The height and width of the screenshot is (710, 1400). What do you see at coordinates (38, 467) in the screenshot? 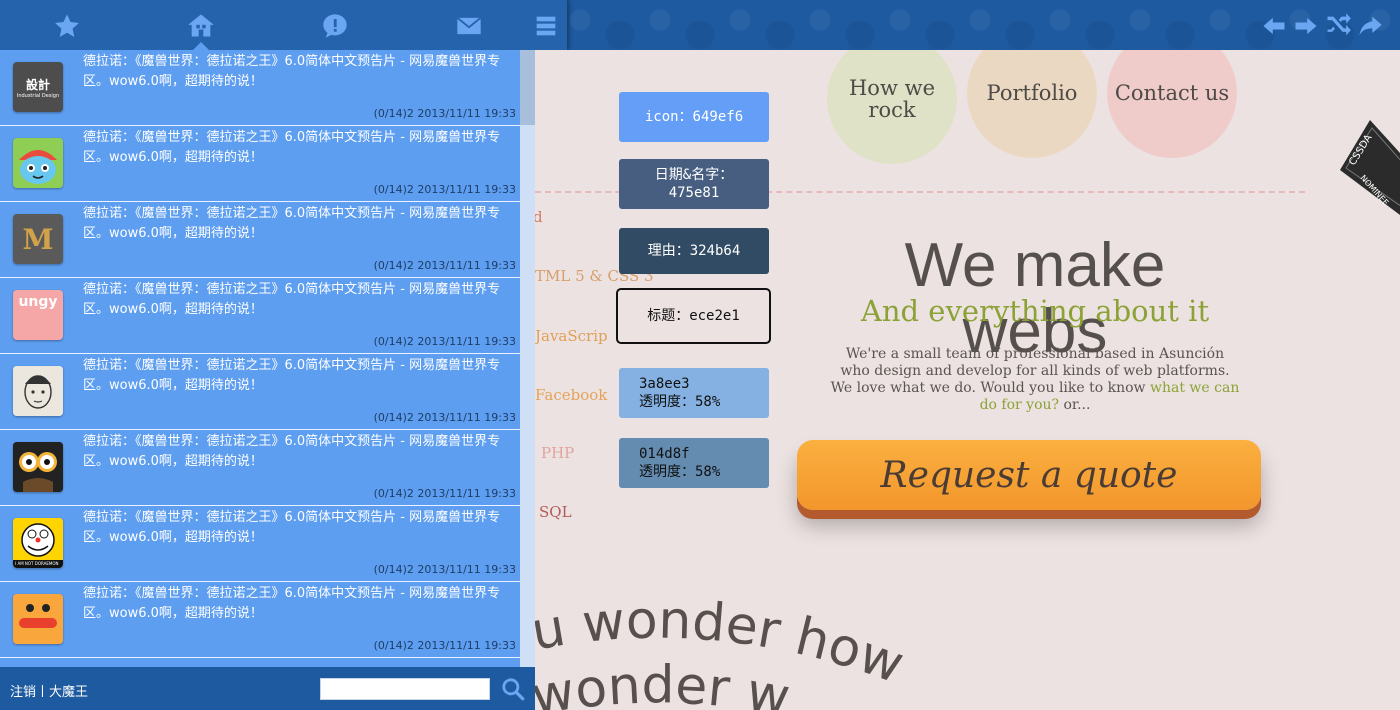
I see `glasses-avatar` at bounding box center [38, 467].